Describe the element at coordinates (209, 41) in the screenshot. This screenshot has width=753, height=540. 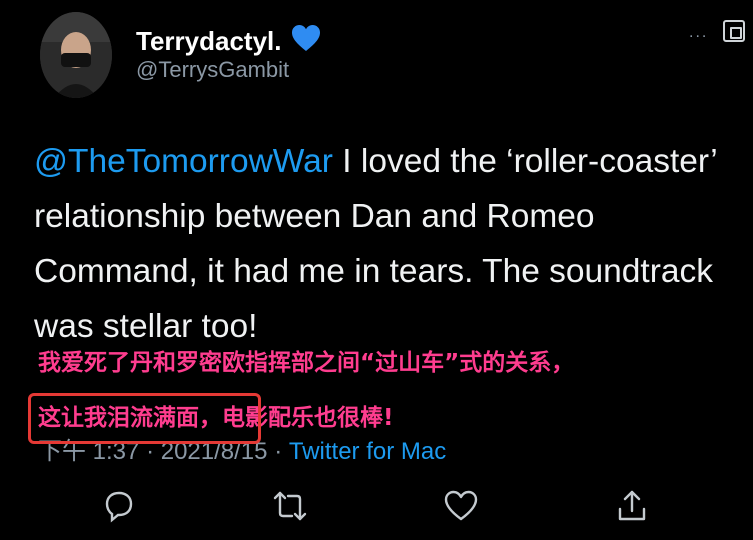
I see `display-name-text: Terrydactyl.` at that location.